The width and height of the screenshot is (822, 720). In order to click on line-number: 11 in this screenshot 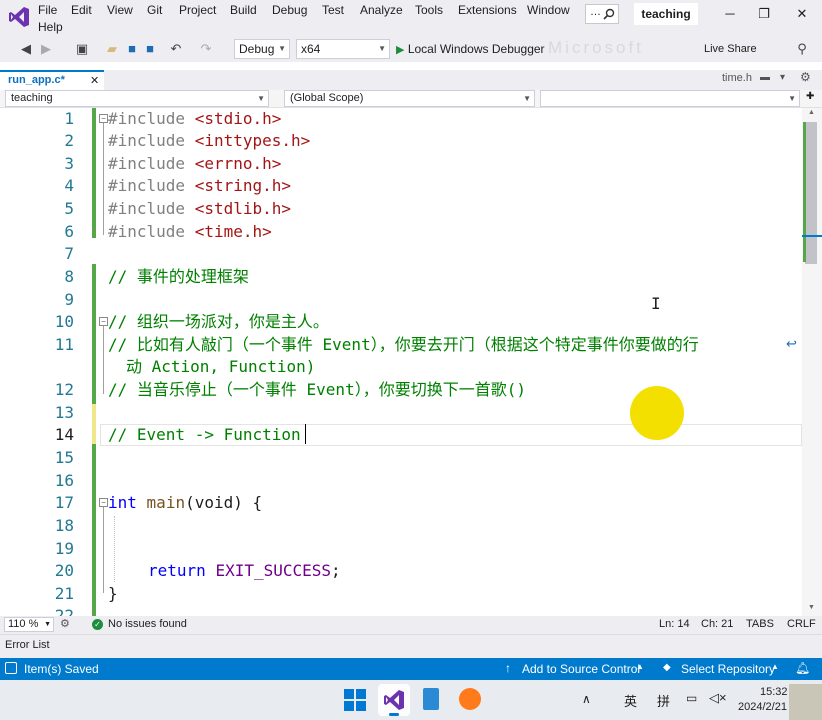, I will do `click(64, 344)`.